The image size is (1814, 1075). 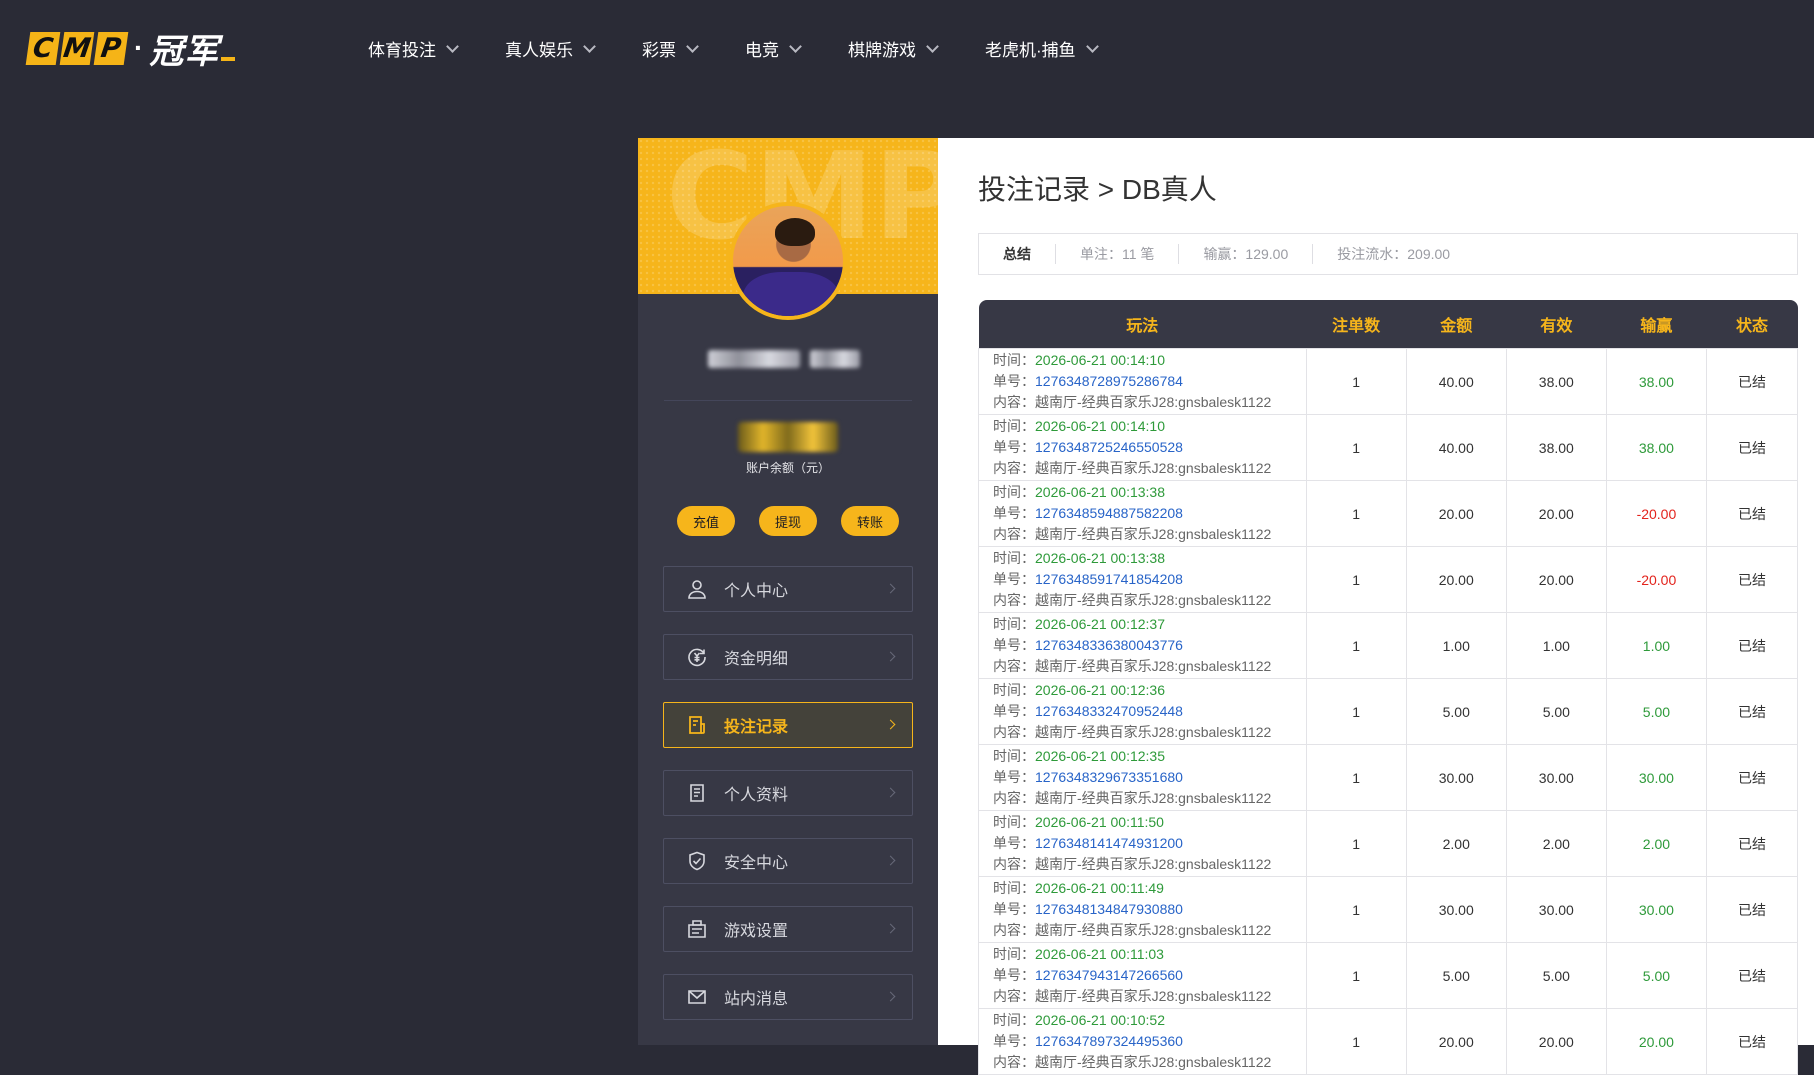 I want to click on summary-winloss: 输赢：129.00, so click(x=1246, y=254).